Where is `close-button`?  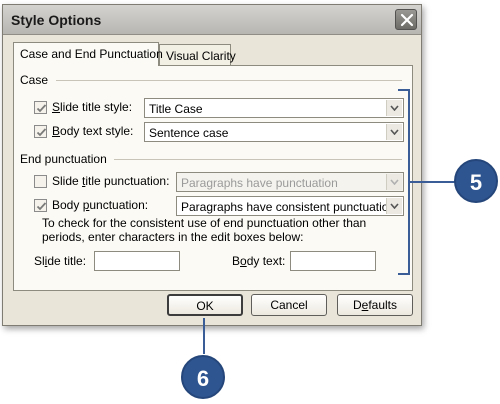
close-button is located at coordinates (406, 19).